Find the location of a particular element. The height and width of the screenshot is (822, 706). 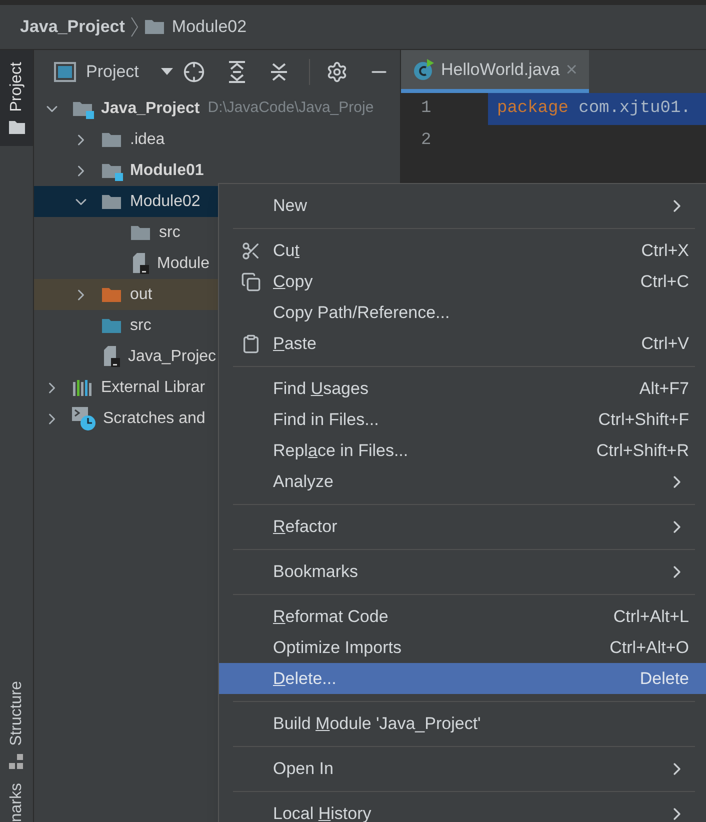

tree-label: out is located at coordinates (141, 294).